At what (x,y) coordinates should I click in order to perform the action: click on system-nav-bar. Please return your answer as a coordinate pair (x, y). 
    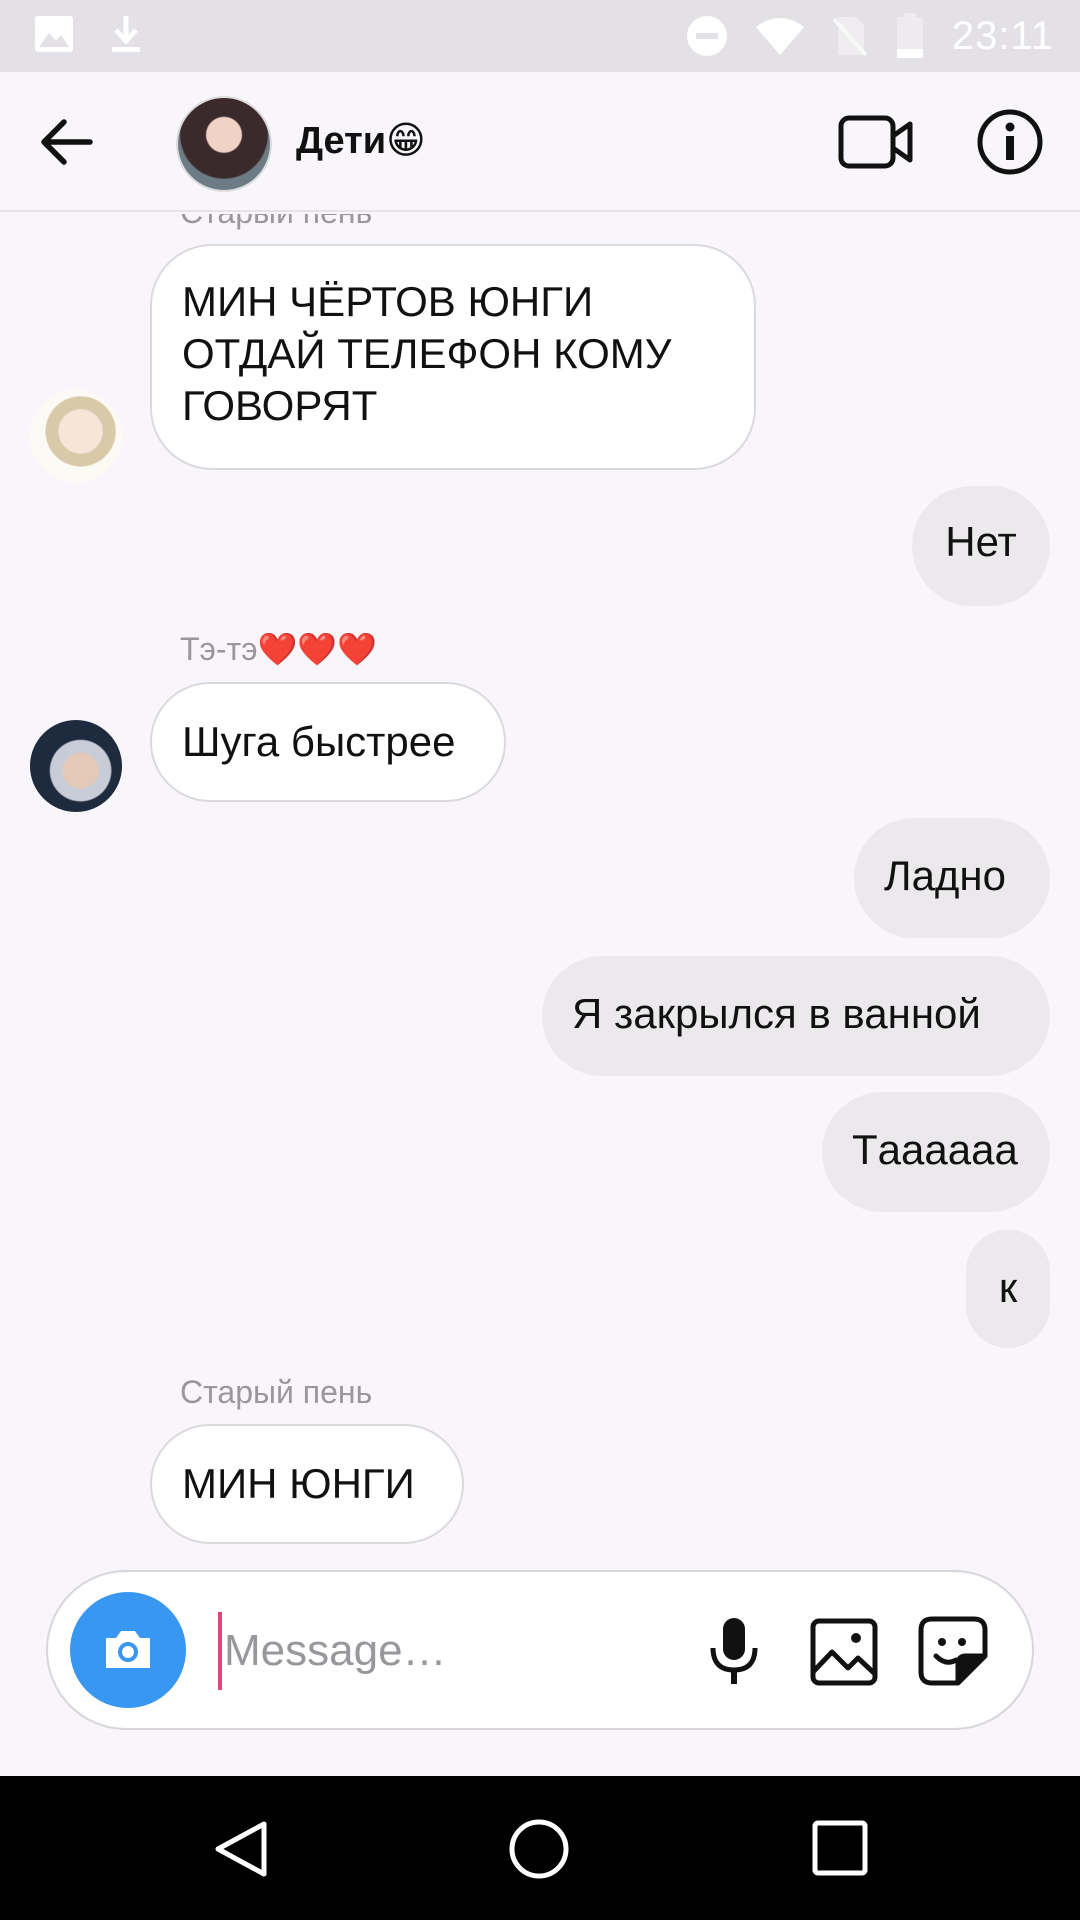
    Looking at the image, I should click on (540, 1848).